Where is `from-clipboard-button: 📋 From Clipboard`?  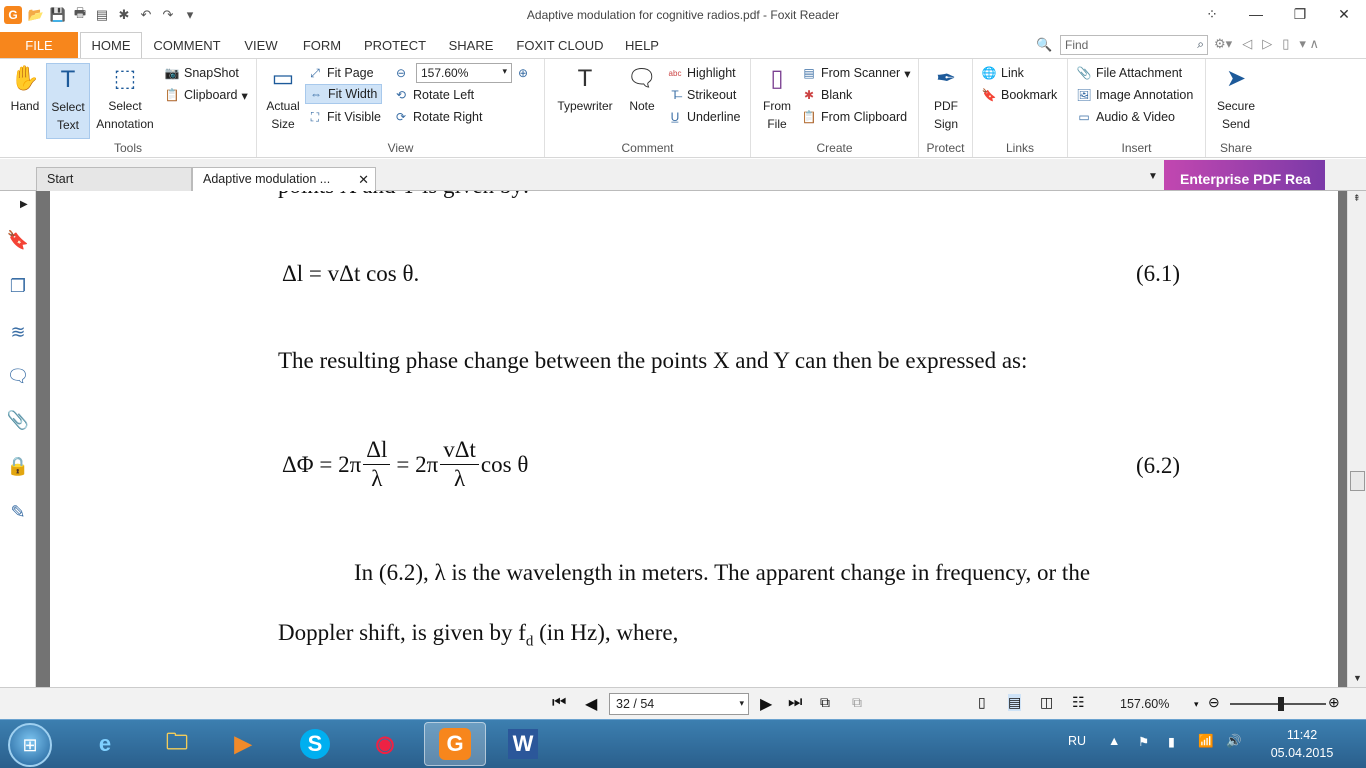 from-clipboard-button: 📋 From Clipboard is located at coordinates (854, 117).